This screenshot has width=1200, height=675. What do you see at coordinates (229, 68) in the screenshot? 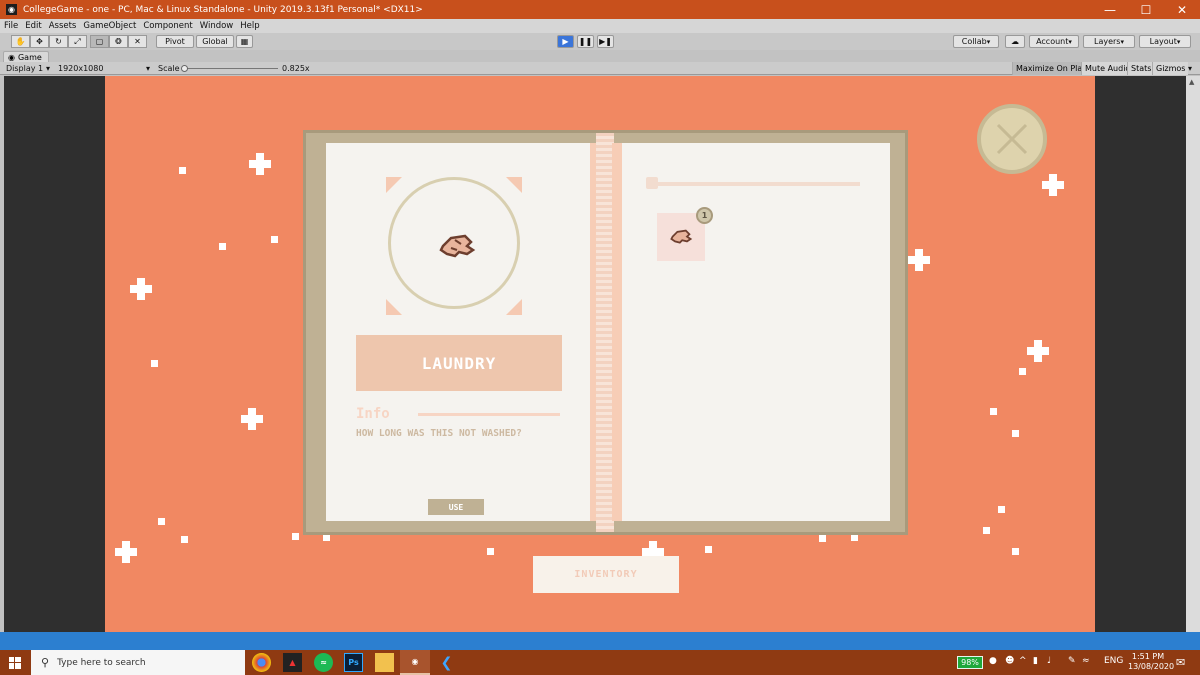
I see `scale-slider` at bounding box center [229, 68].